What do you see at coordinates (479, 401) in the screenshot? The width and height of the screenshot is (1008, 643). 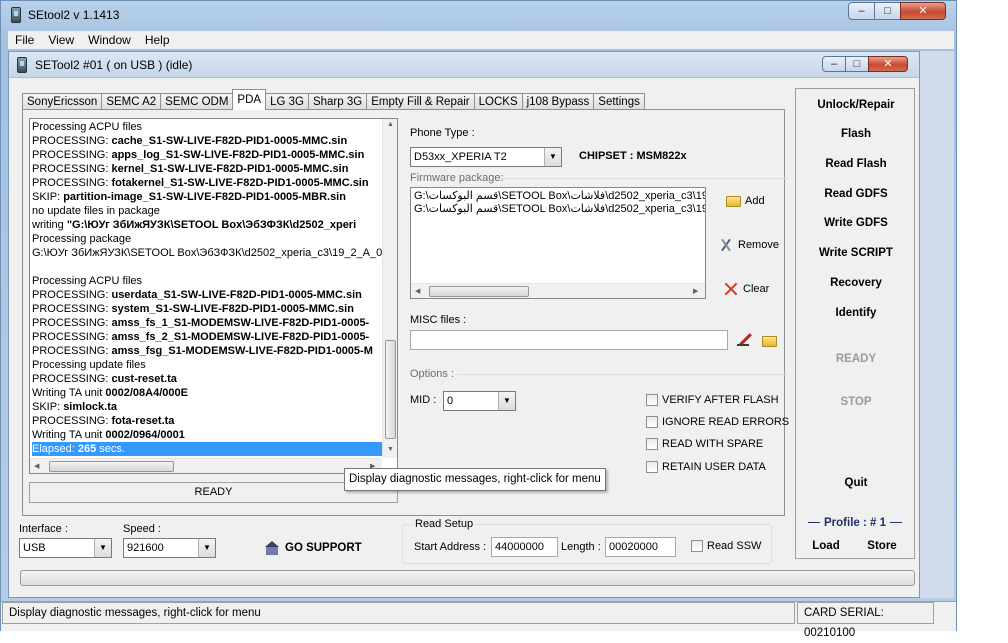 I see `mid-select: 0 ▼` at bounding box center [479, 401].